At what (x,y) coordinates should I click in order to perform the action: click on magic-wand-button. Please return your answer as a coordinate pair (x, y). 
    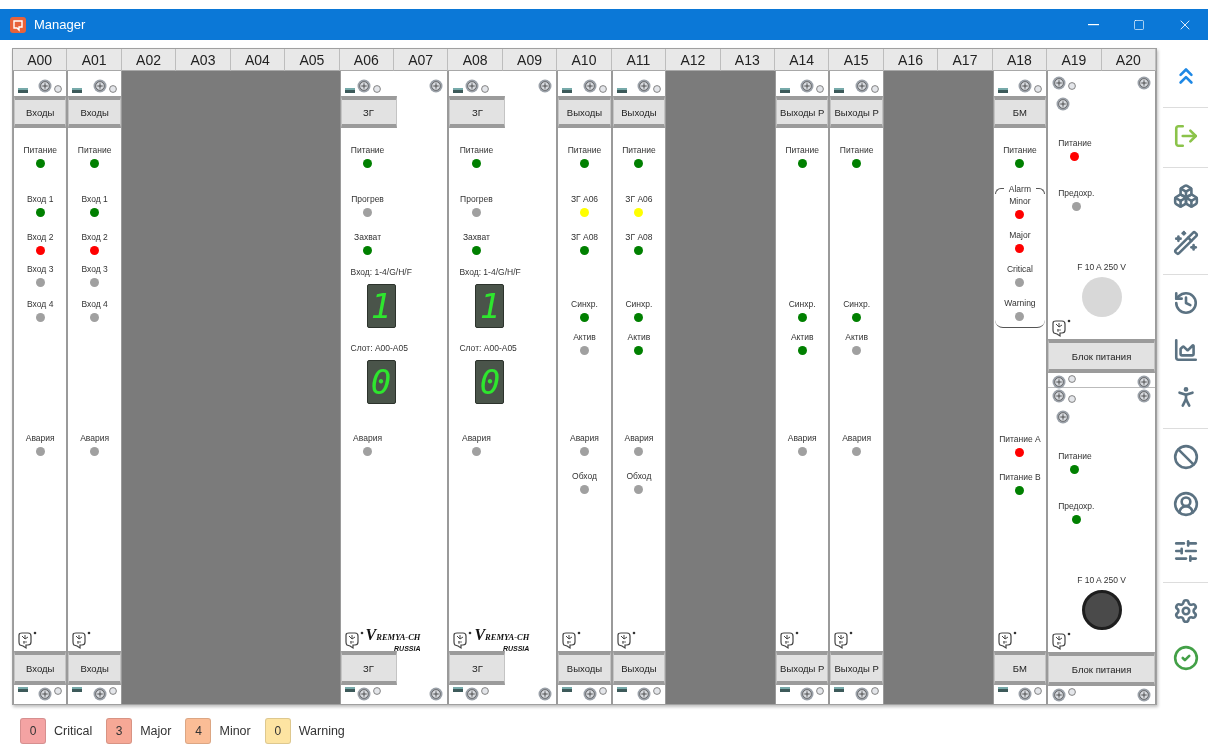
    Looking at the image, I should click on (1185, 243).